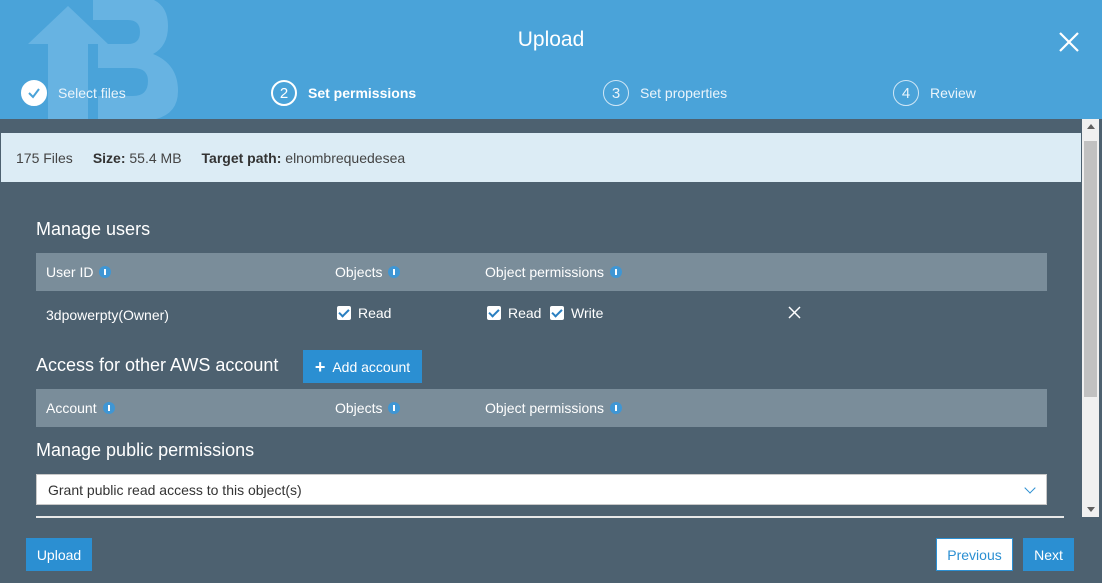 Image resolution: width=1102 pixels, height=583 pixels. What do you see at coordinates (157, 365) in the screenshot?
I see `aws-account-title: Access for other AWS account` at bounding box center [157, 365].